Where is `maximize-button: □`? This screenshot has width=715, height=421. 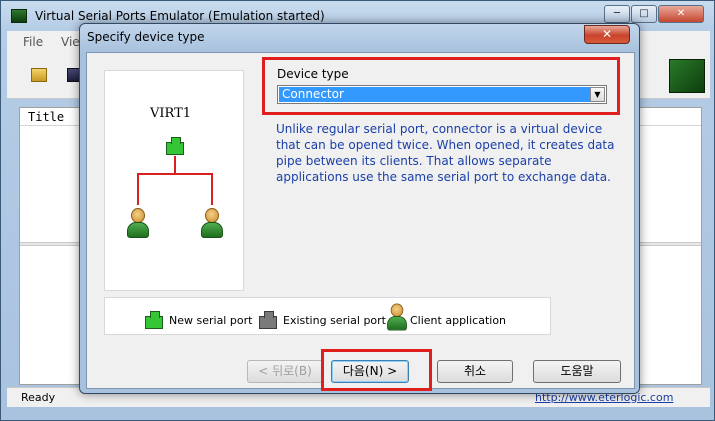
maximize-button: □ is located at coordinates (644, 14).